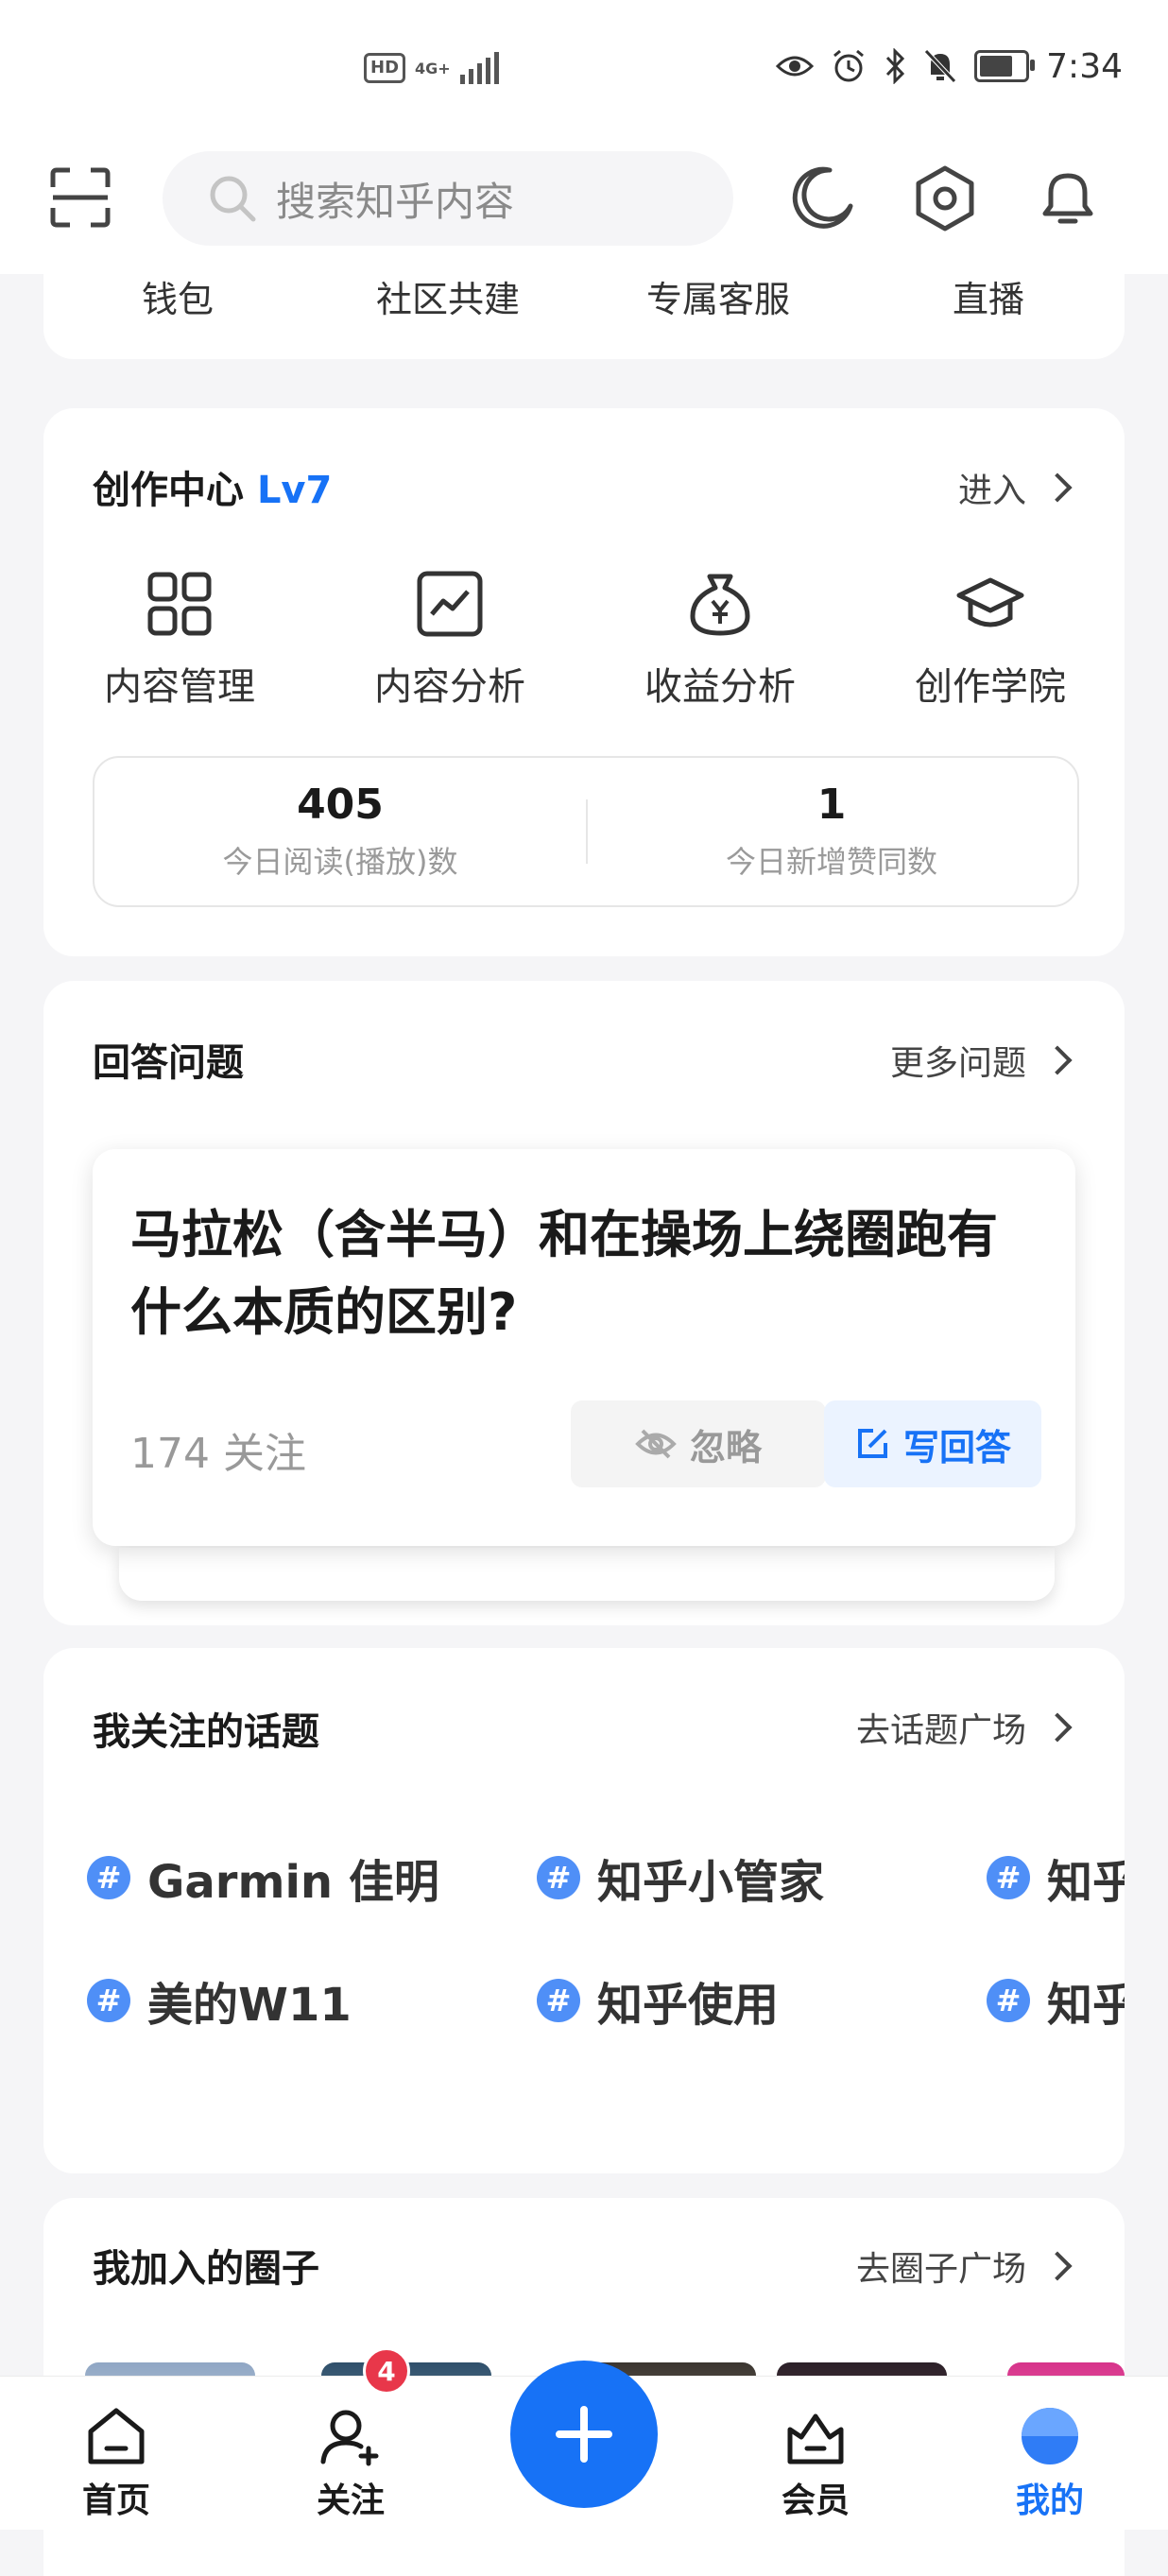 This screenshot has height=2576, width=1168. What do you see at coordinates (584, 1273) in the screenshot?
I see `question-title: 马拉松（含半马）和在操场上绕圈跑有什么本质的区别?` at bounding box center [584, 1273].